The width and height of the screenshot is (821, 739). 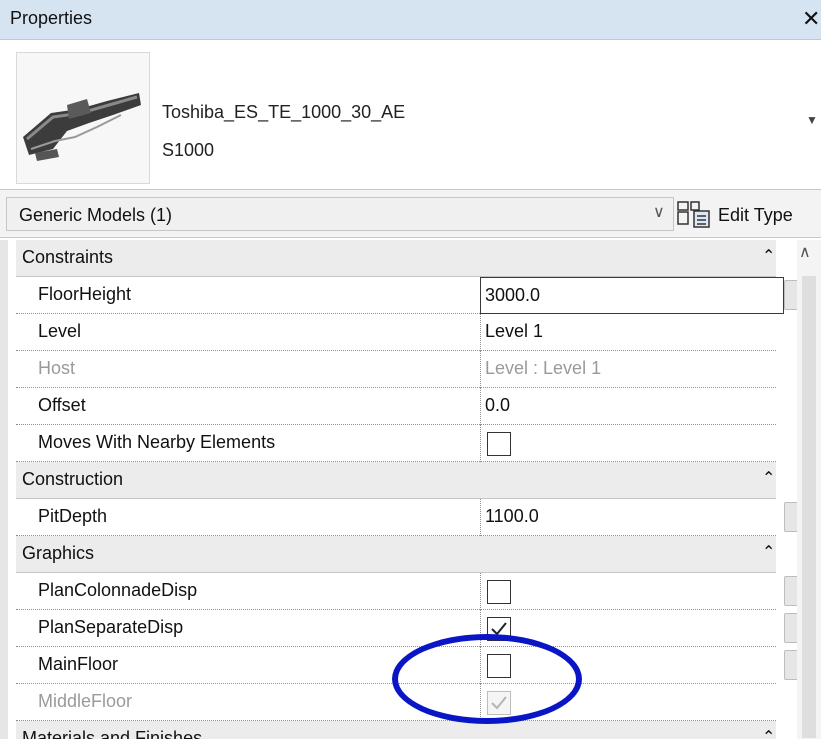 What do you see at coordinates (396, 369) in the screenshot?
I see `param-row-host: Host Level : Level 1` at bounding box center [396, 369].